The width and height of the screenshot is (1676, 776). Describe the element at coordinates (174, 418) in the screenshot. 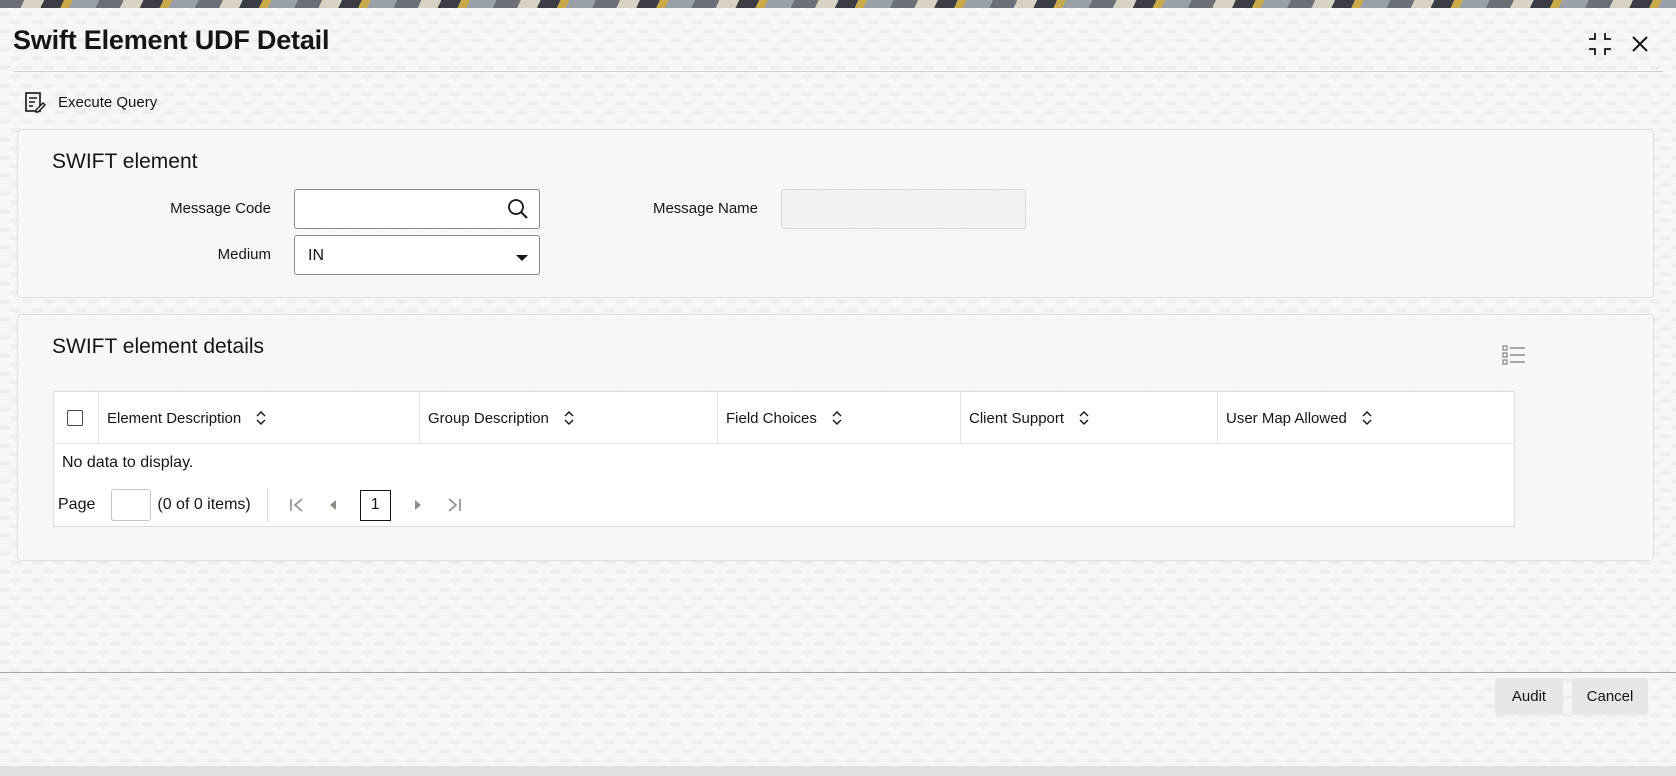

I see `column-label: Element Description` at that location.